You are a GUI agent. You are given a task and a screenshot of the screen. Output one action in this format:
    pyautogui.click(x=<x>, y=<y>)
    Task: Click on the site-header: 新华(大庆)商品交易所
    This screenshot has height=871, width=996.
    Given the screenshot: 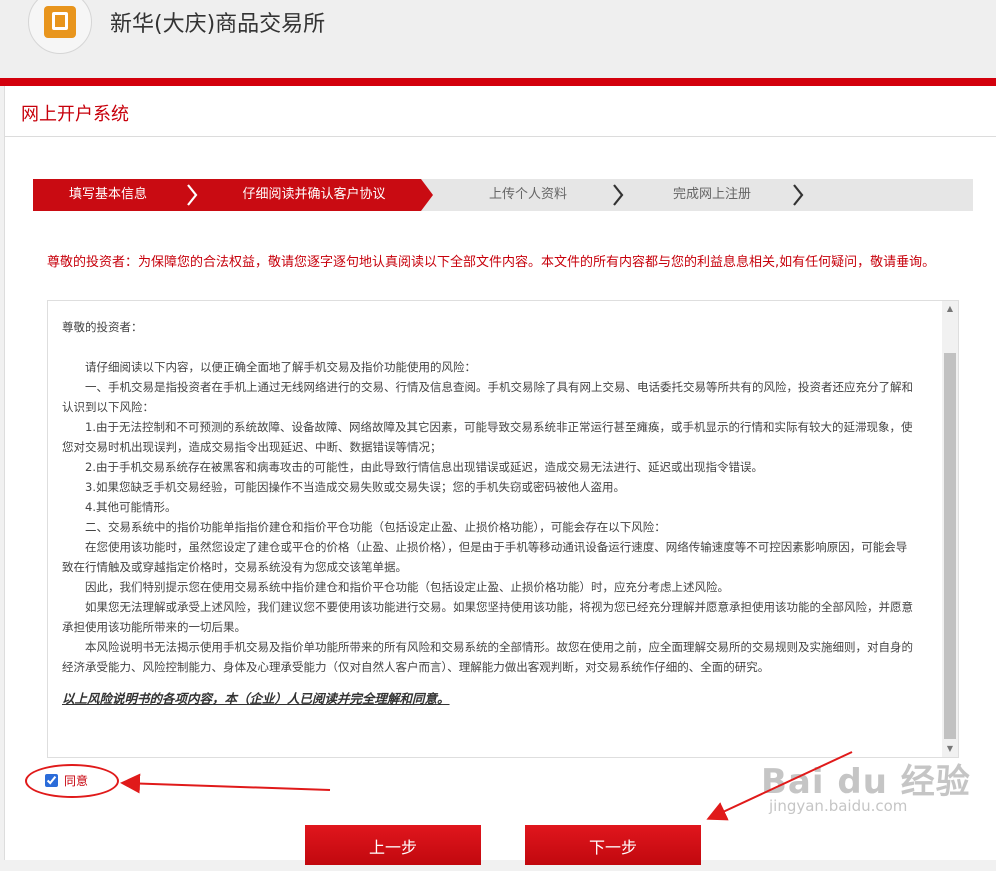 What is the action you would take?
    pyautogui.click(x=498, y=39)
    